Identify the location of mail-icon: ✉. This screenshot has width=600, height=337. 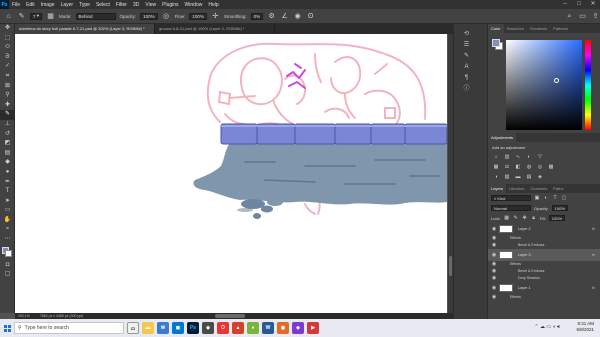
(163, 328).